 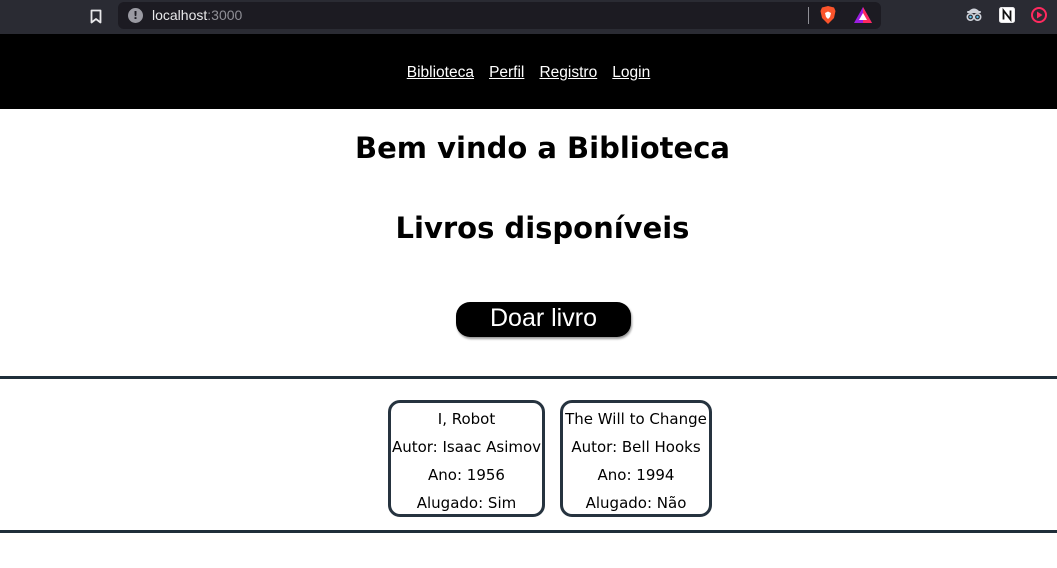 I want to click on site-navbar: Biblioteca Perfil Registro Login, so click(x=528, y=71).